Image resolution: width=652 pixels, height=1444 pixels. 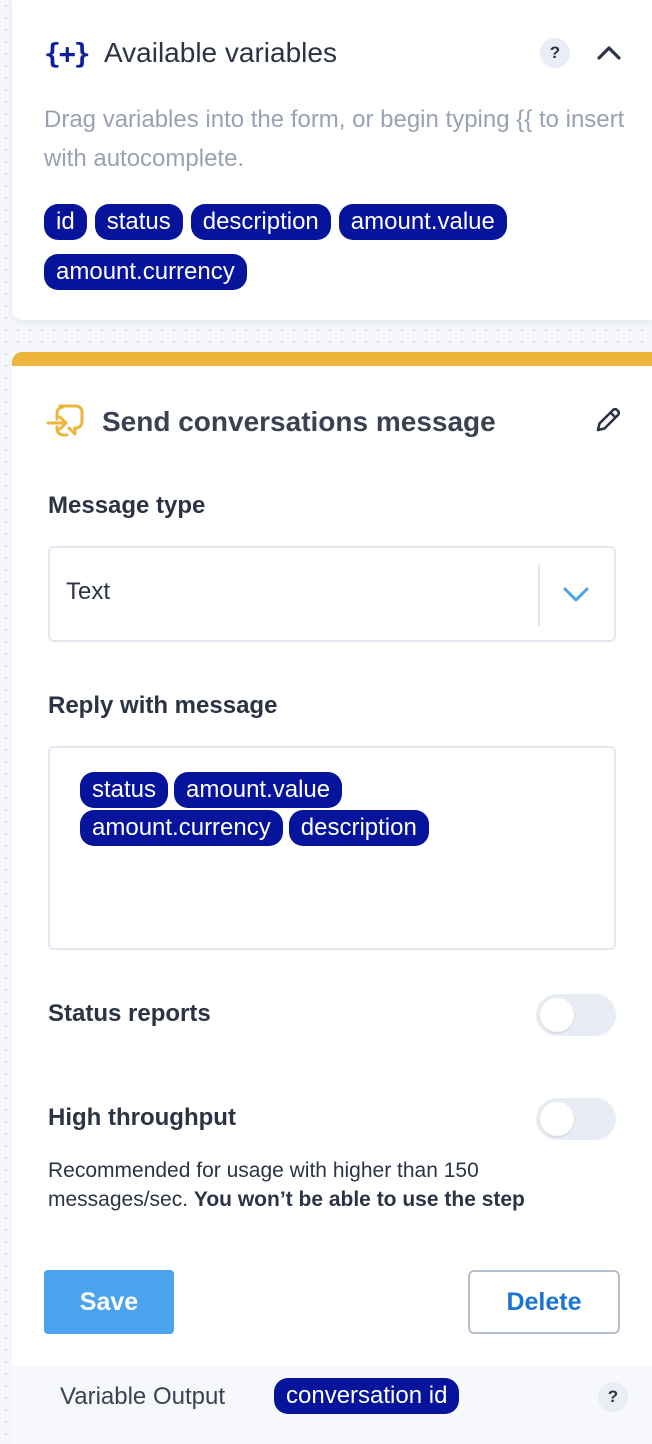 What do you see at coordinates (65, 222) in the screenshot?
I see `variable-chip-id: id` at bounding box center [65, 222].